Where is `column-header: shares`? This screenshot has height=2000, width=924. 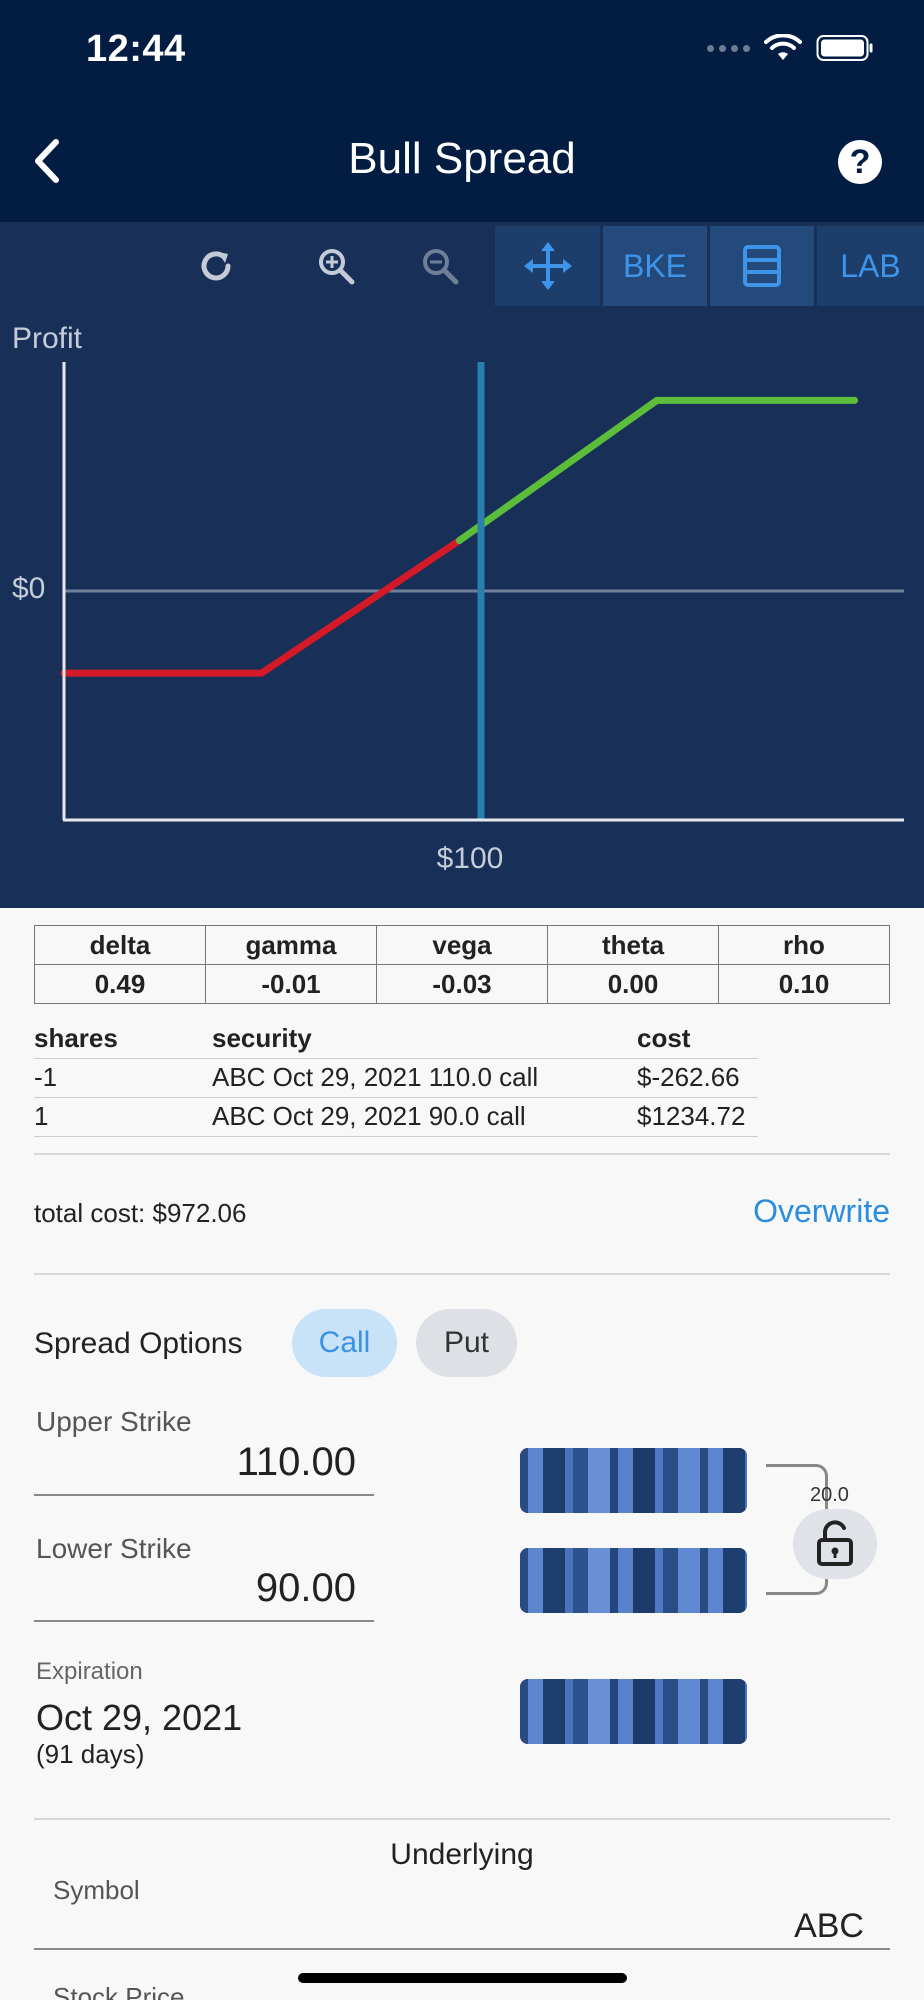
column-header: shares is located at coordinates (123, 1039).